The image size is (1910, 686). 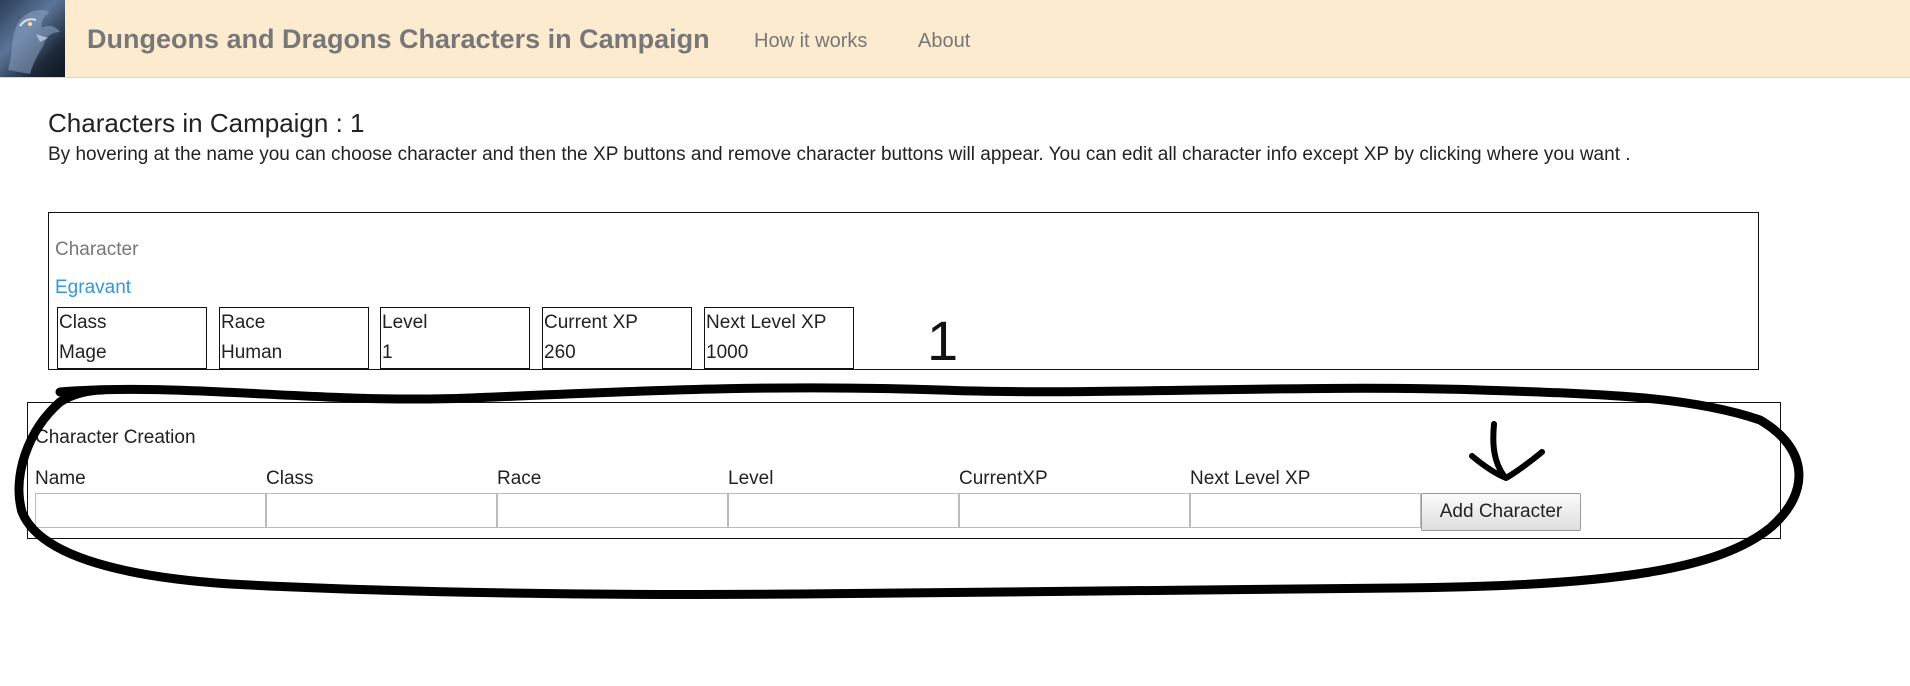 What do you see at coordinates (612, 510) in the screenshot?
I see `race-input` at bounding box center [612, 510].